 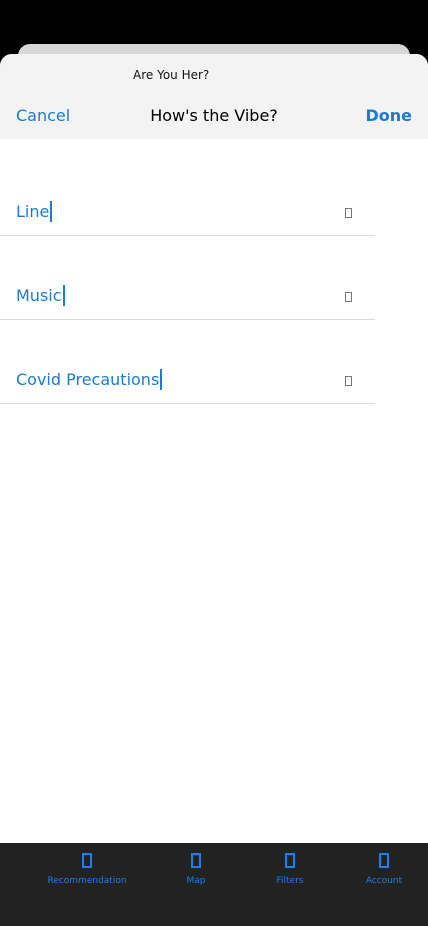 I want to click on tab-filters-label: Filters, so click(x=290, y=881).